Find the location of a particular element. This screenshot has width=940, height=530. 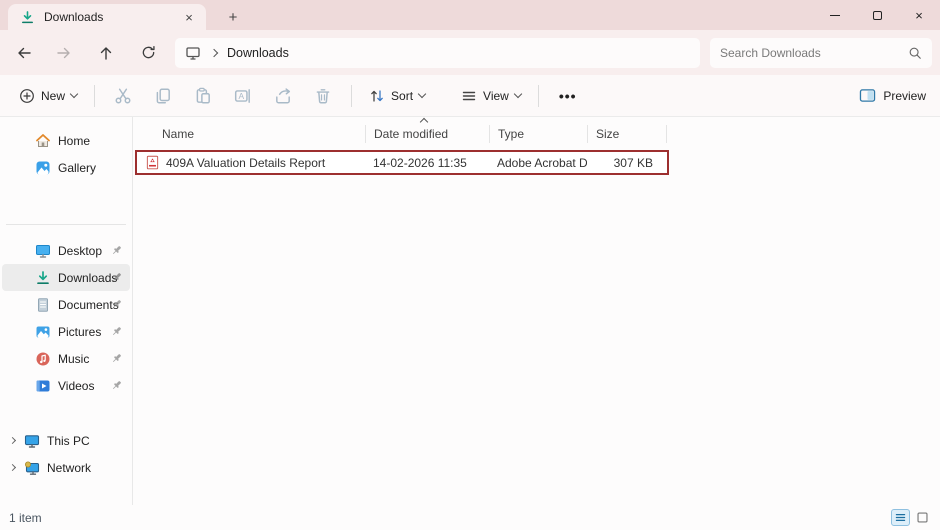

sidebar-item-label: Videos is located at coordinates (76, 385).